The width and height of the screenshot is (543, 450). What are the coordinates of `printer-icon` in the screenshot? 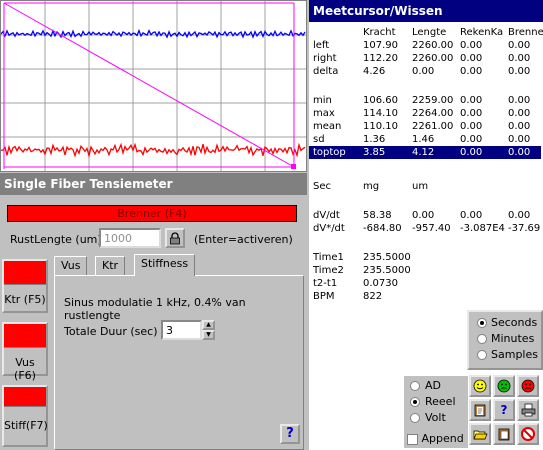 It's located at (528, 410).